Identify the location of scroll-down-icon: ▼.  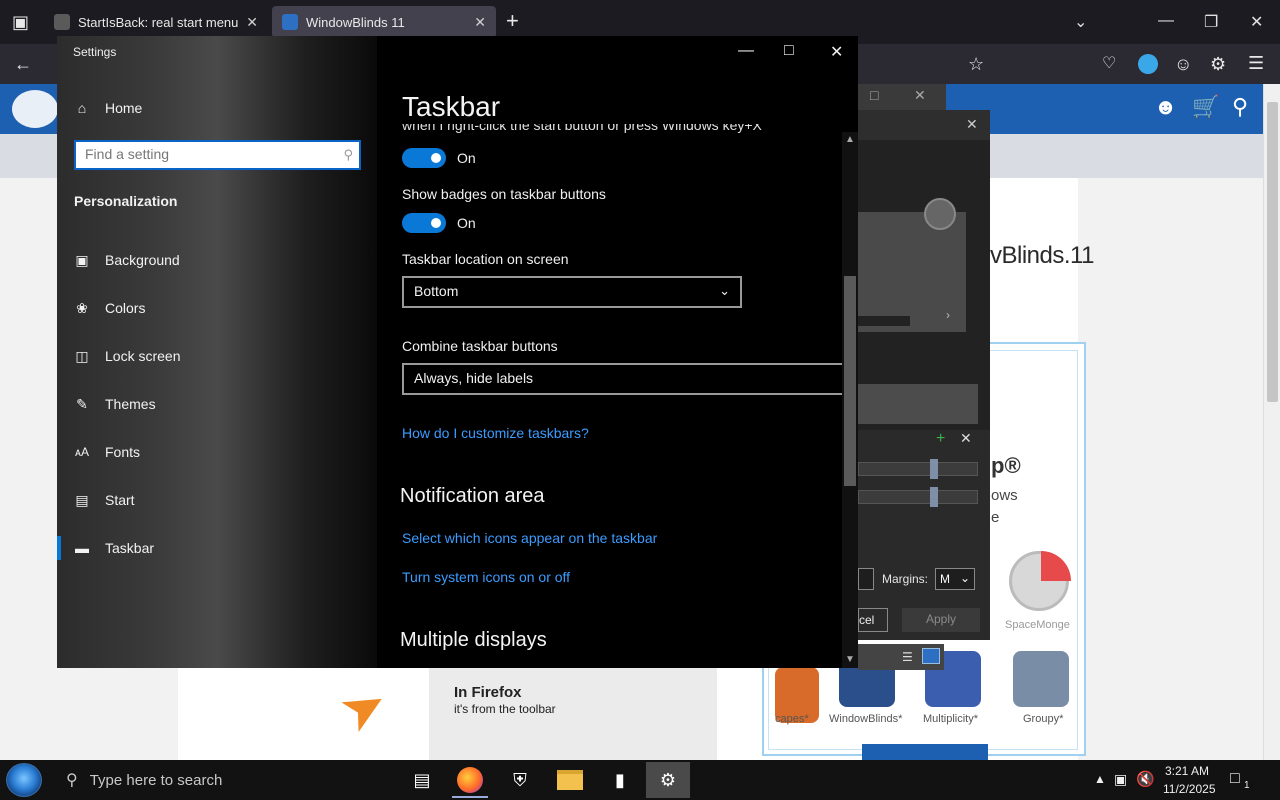
(850, 659).